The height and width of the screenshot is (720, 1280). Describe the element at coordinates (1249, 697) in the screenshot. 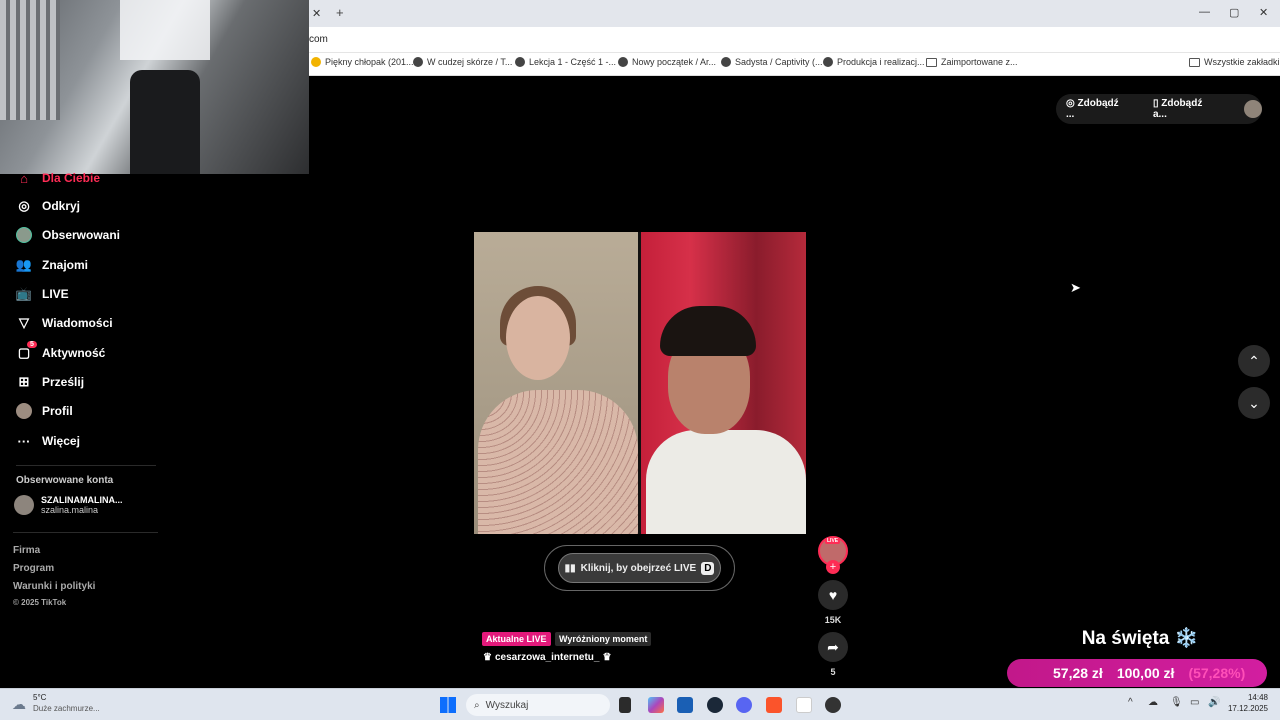

I see `clock-time: 14:48` at that location.